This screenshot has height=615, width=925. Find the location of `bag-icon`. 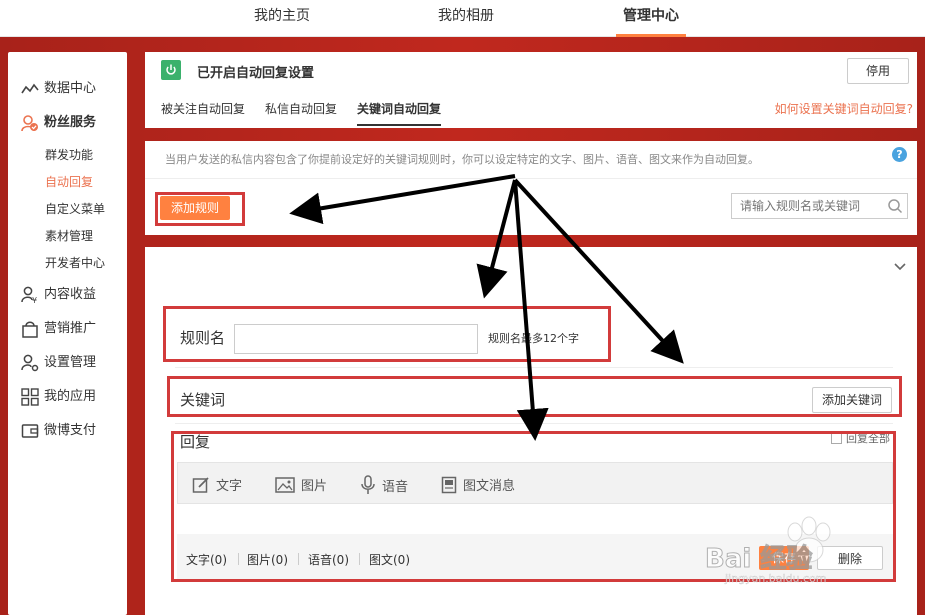

bag-icon is located at coordinates (30, 329).